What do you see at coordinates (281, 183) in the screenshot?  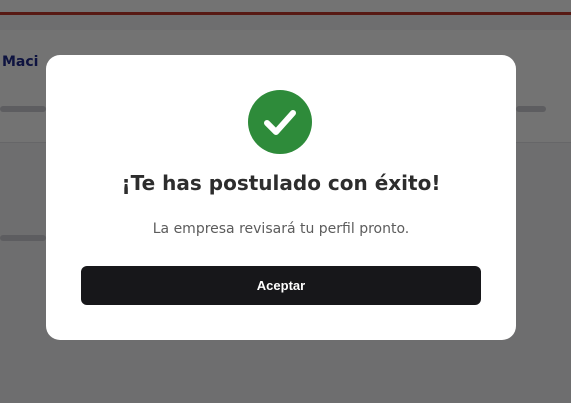 I see `dialog-title: ¡Te has postulado con éxito!` at bounding box center [281, 183].